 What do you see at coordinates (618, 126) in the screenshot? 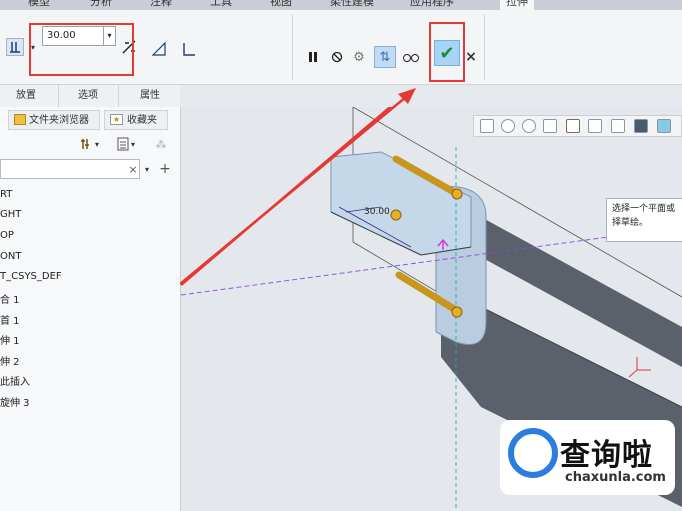
I see `saved-views-icon` at bounding box center [618, 126].